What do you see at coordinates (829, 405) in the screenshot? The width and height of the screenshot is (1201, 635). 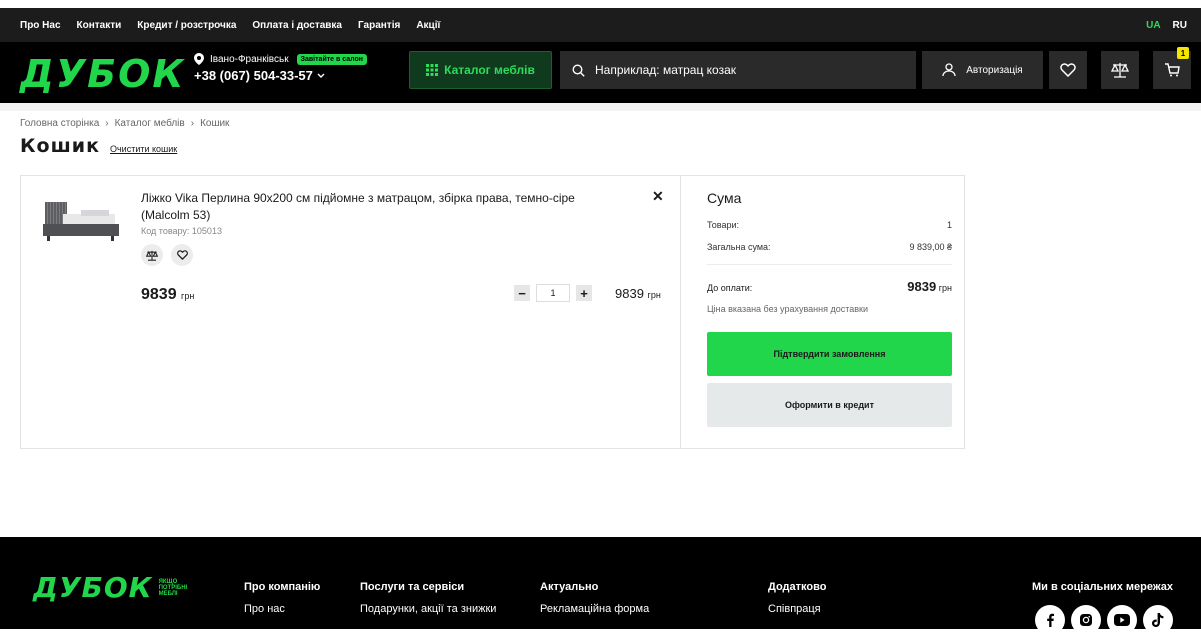 I see `credit-button: Оформити в кредит` at bounding box center [829, 405].